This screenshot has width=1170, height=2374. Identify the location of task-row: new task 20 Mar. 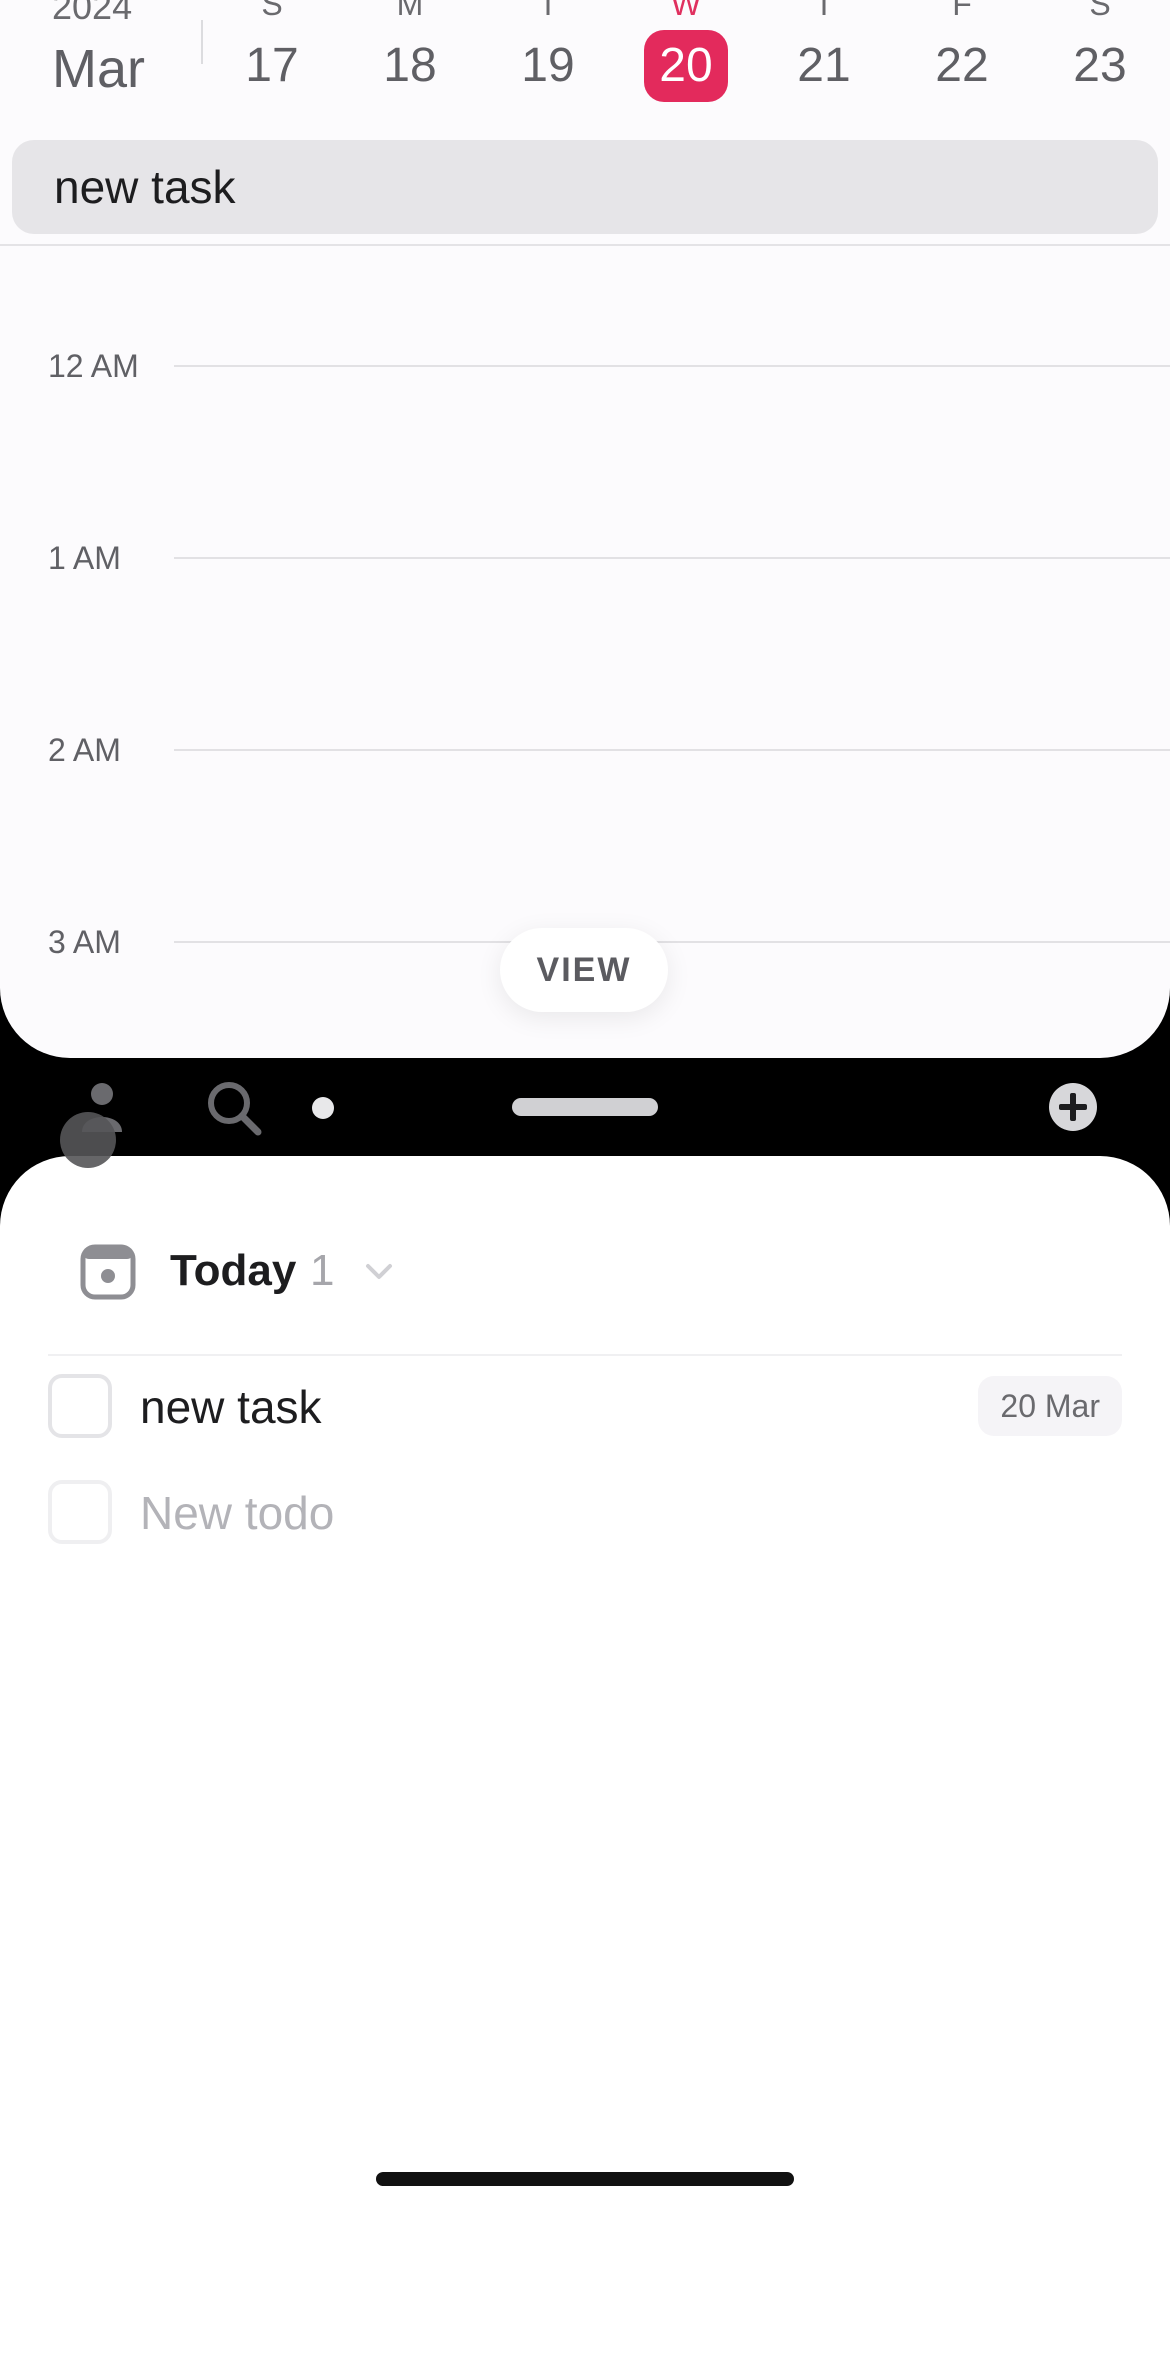
(585, 1407).